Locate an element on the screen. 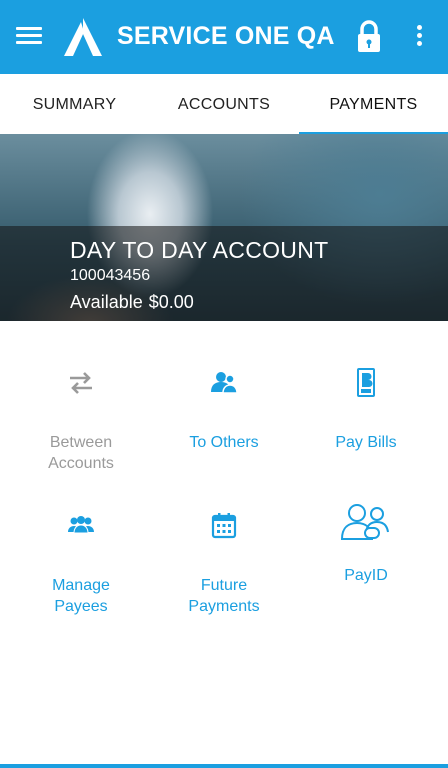 The image size is (448, 768). calendar-icon is located at coordinates (224, 526).